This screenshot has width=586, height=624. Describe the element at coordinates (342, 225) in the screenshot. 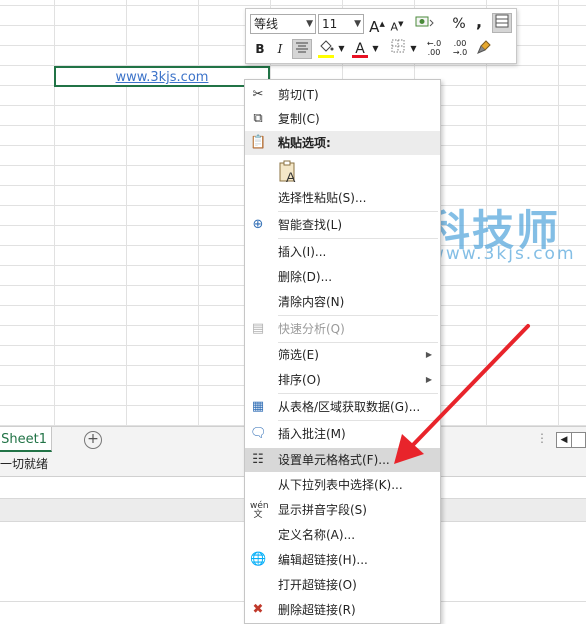

I see `menu-item-smart-lookup: ⊕ 智能查找(L)` at that location.